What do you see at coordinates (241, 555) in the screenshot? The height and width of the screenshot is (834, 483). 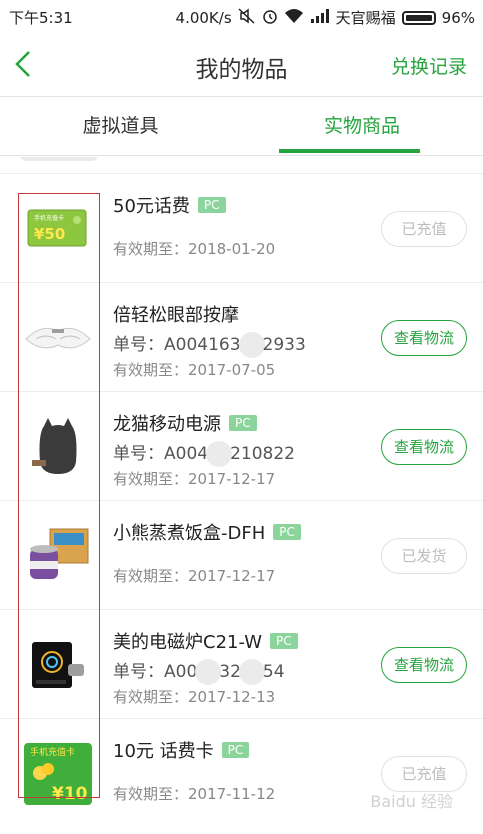 I see `list-item: 小熊蒸煮饭盒-DFH PC 有效期至：2017-12-17 已发货` at bounding box center [241, 555].